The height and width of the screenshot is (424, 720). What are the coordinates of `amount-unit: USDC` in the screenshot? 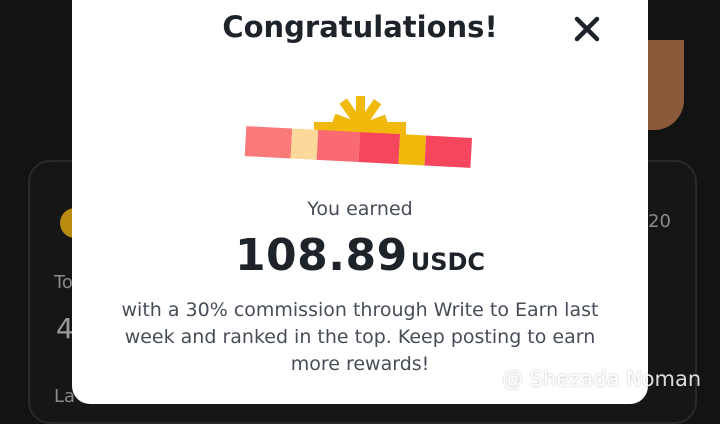 It's located at (448, 262).